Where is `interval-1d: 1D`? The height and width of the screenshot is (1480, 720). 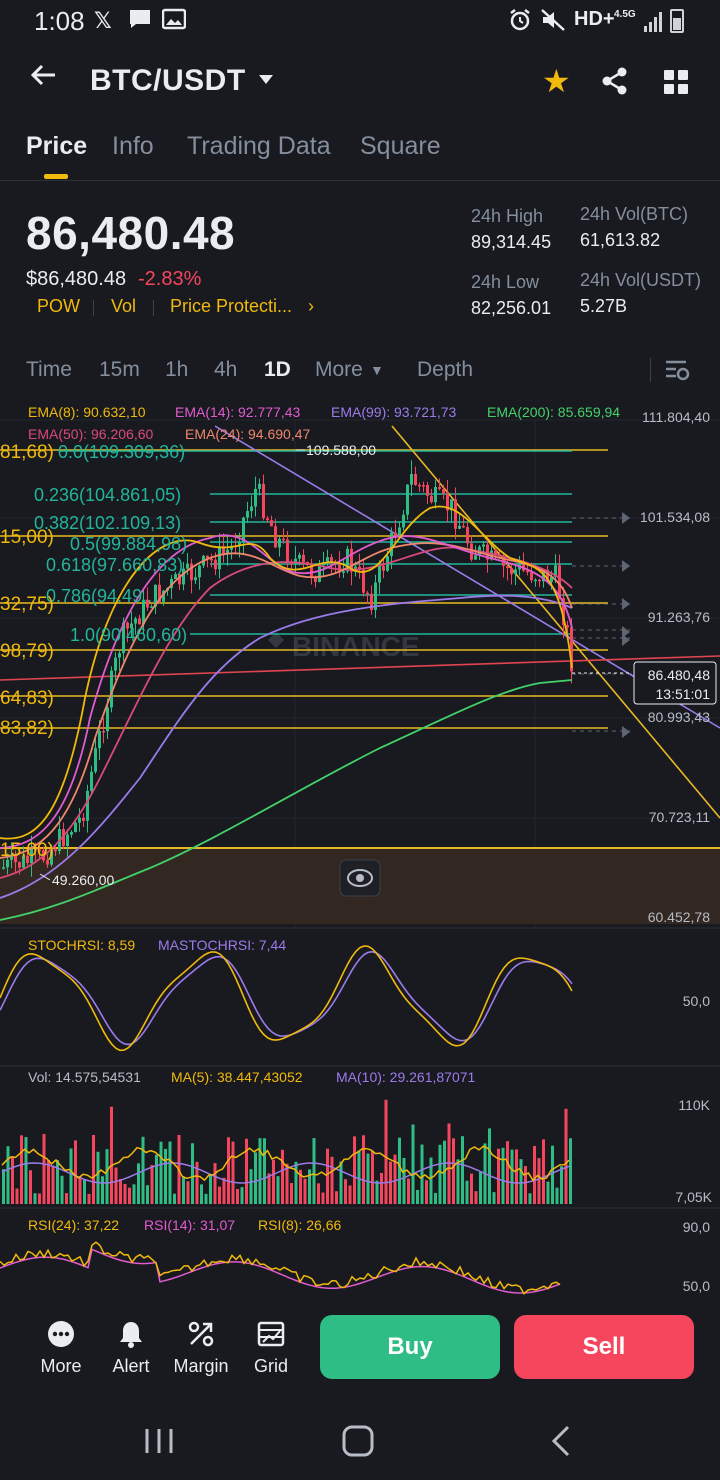
interval-1d: 1D is located at coordinates (277, 370).